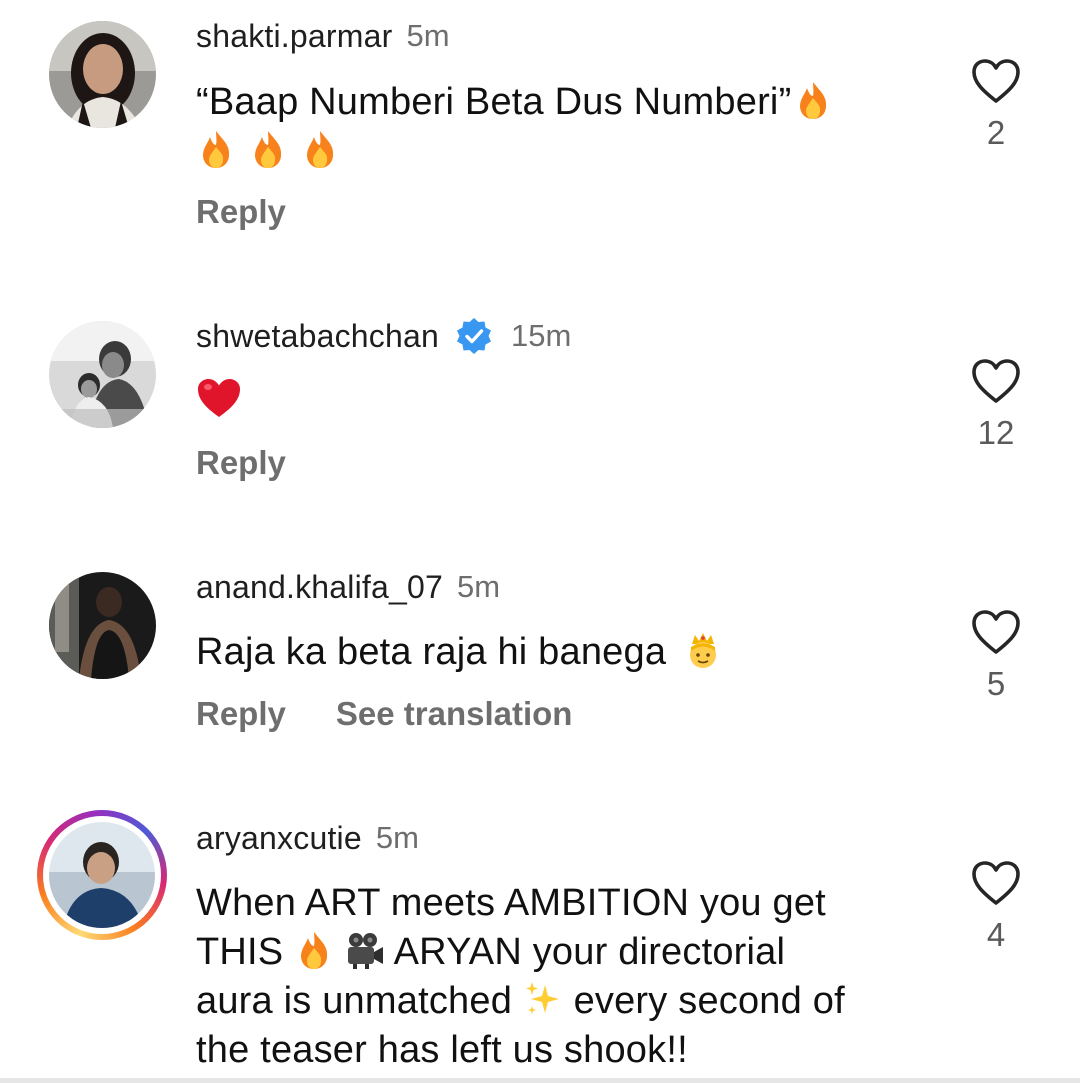 The width and height of the screenshot is (1080, 1083). I want to click on comment-meta: aryanxcutie 5m, so click(307, 838).